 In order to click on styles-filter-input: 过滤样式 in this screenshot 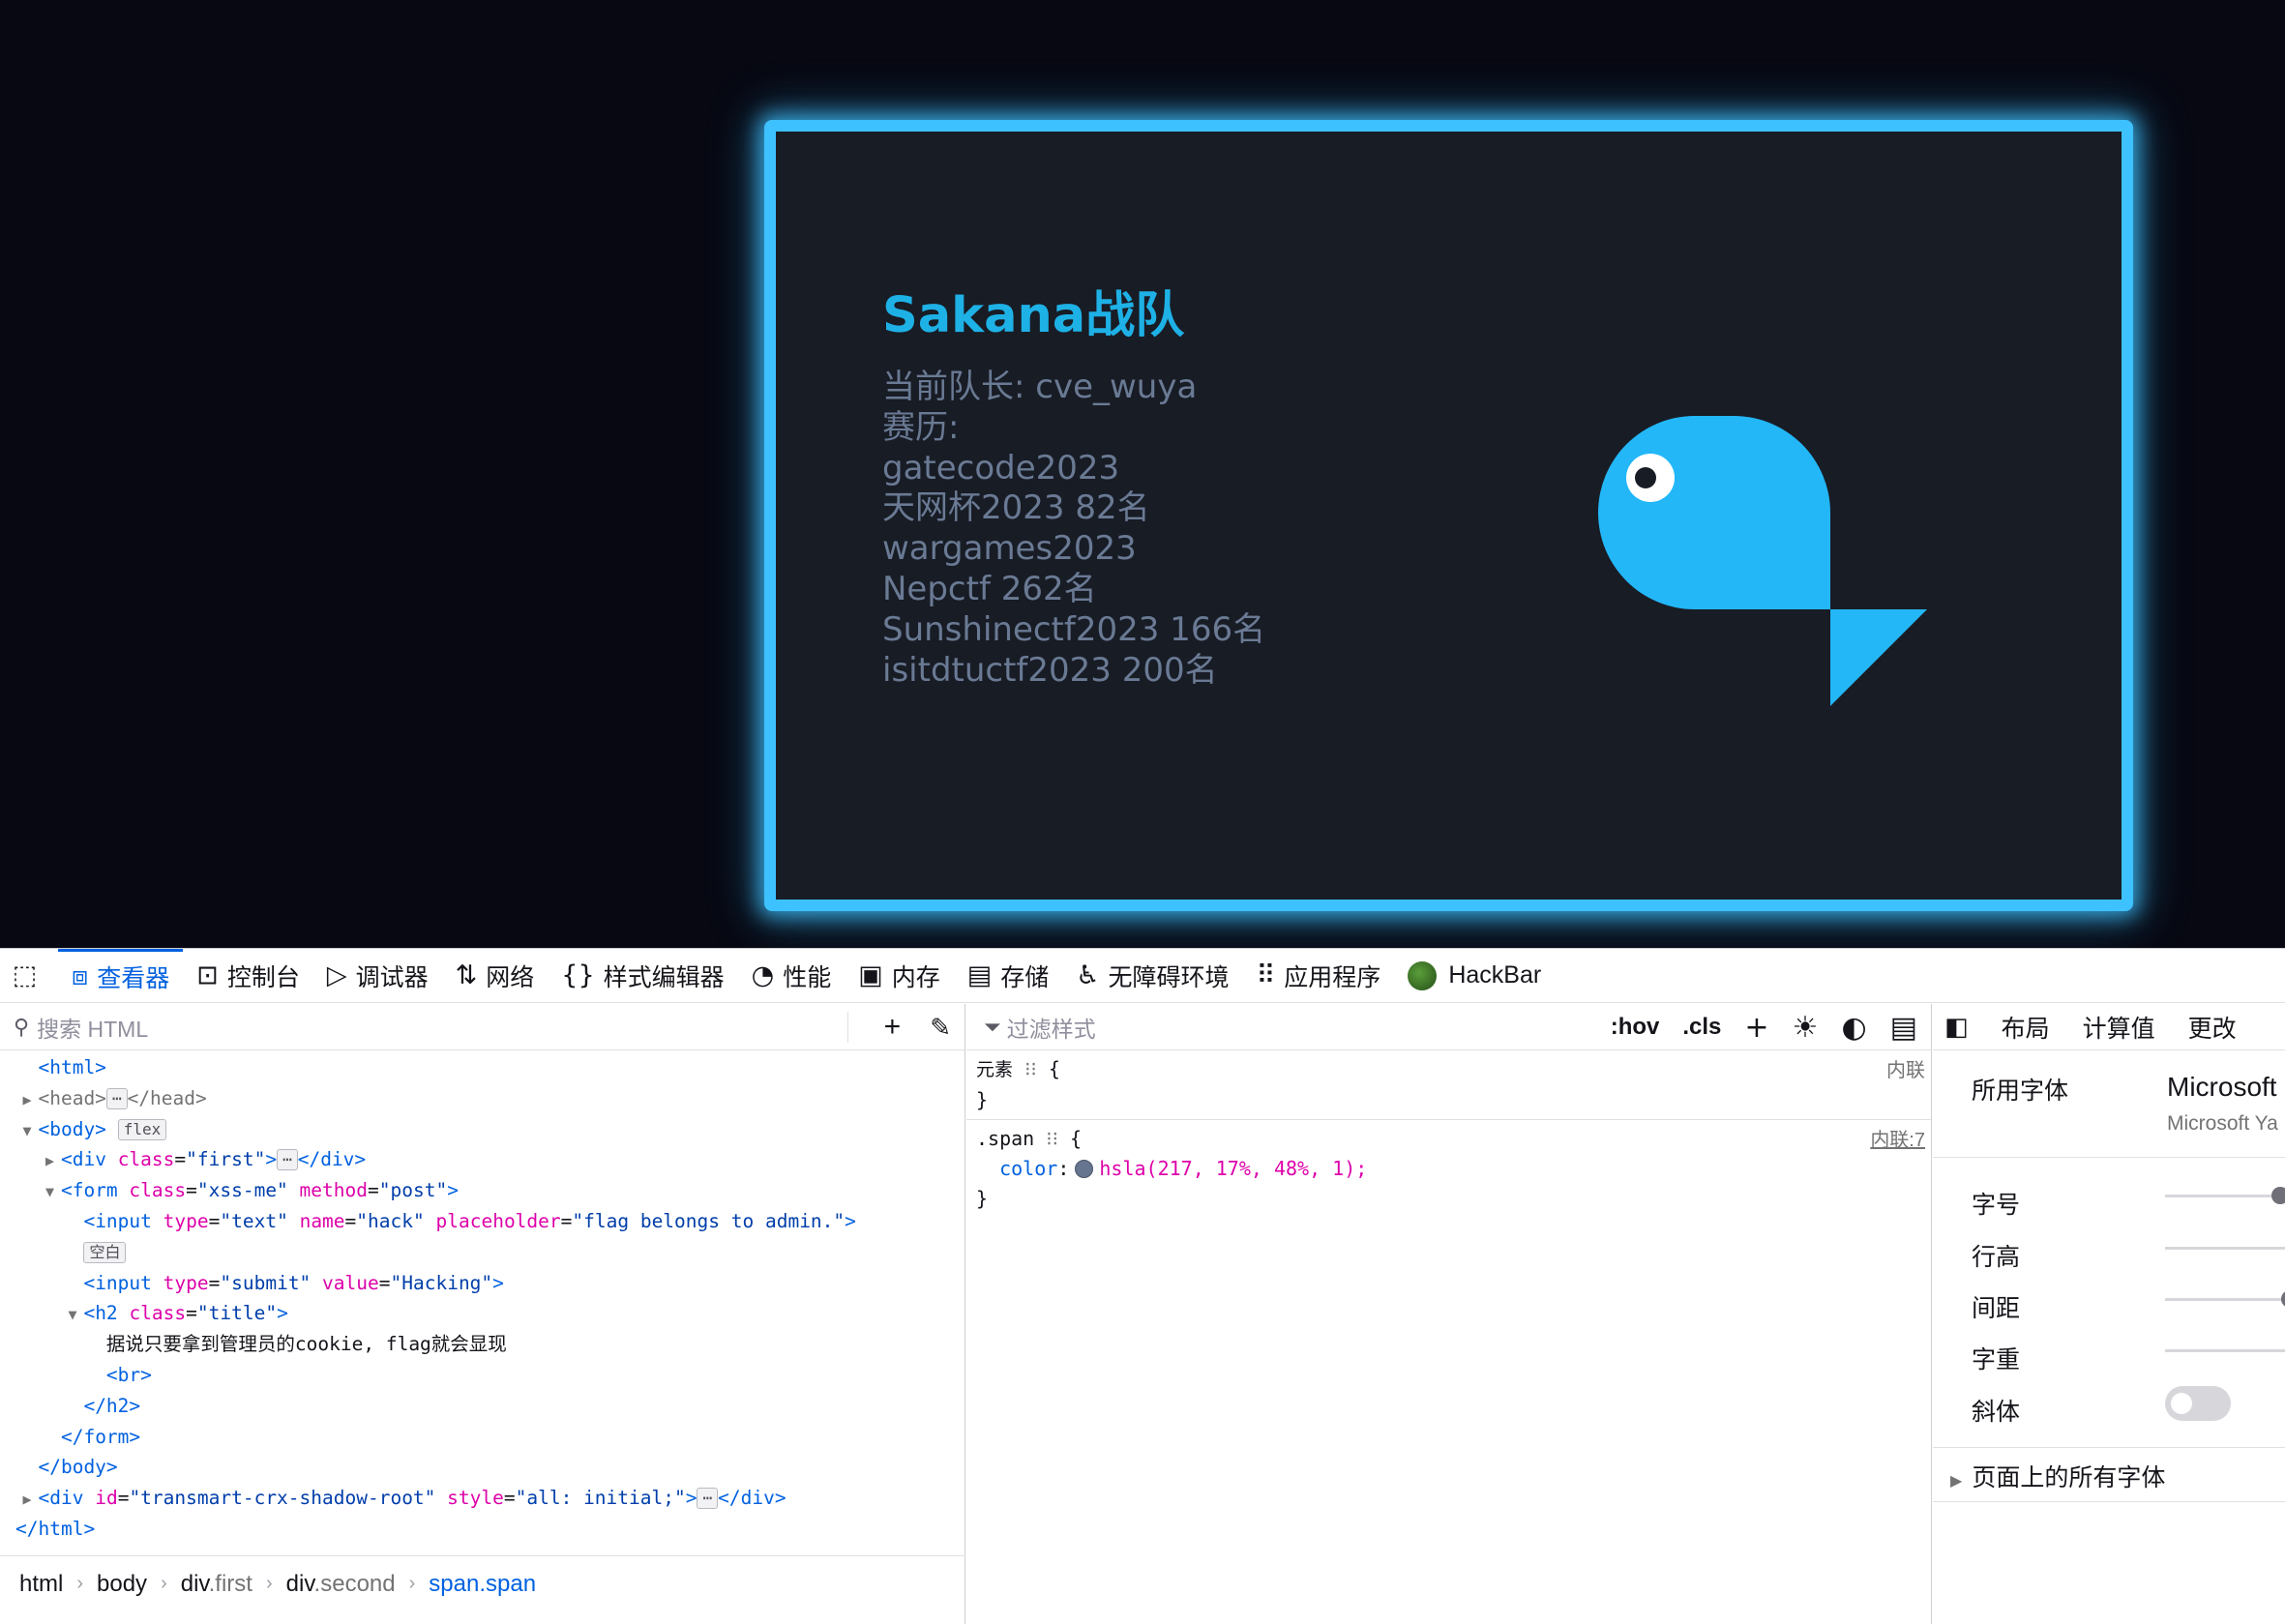, I will do `click(1051, 1027)`.